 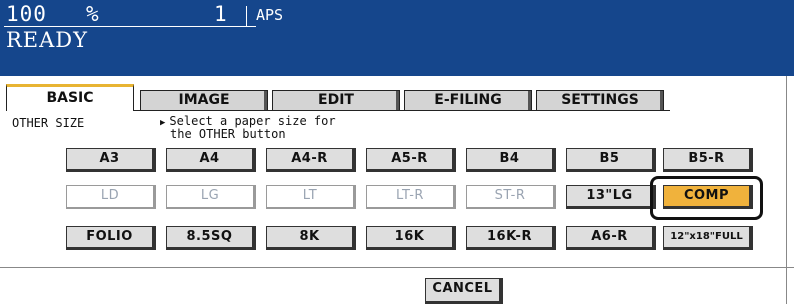 I want to click on paper-mode: APS, so click(x=270, y=15).